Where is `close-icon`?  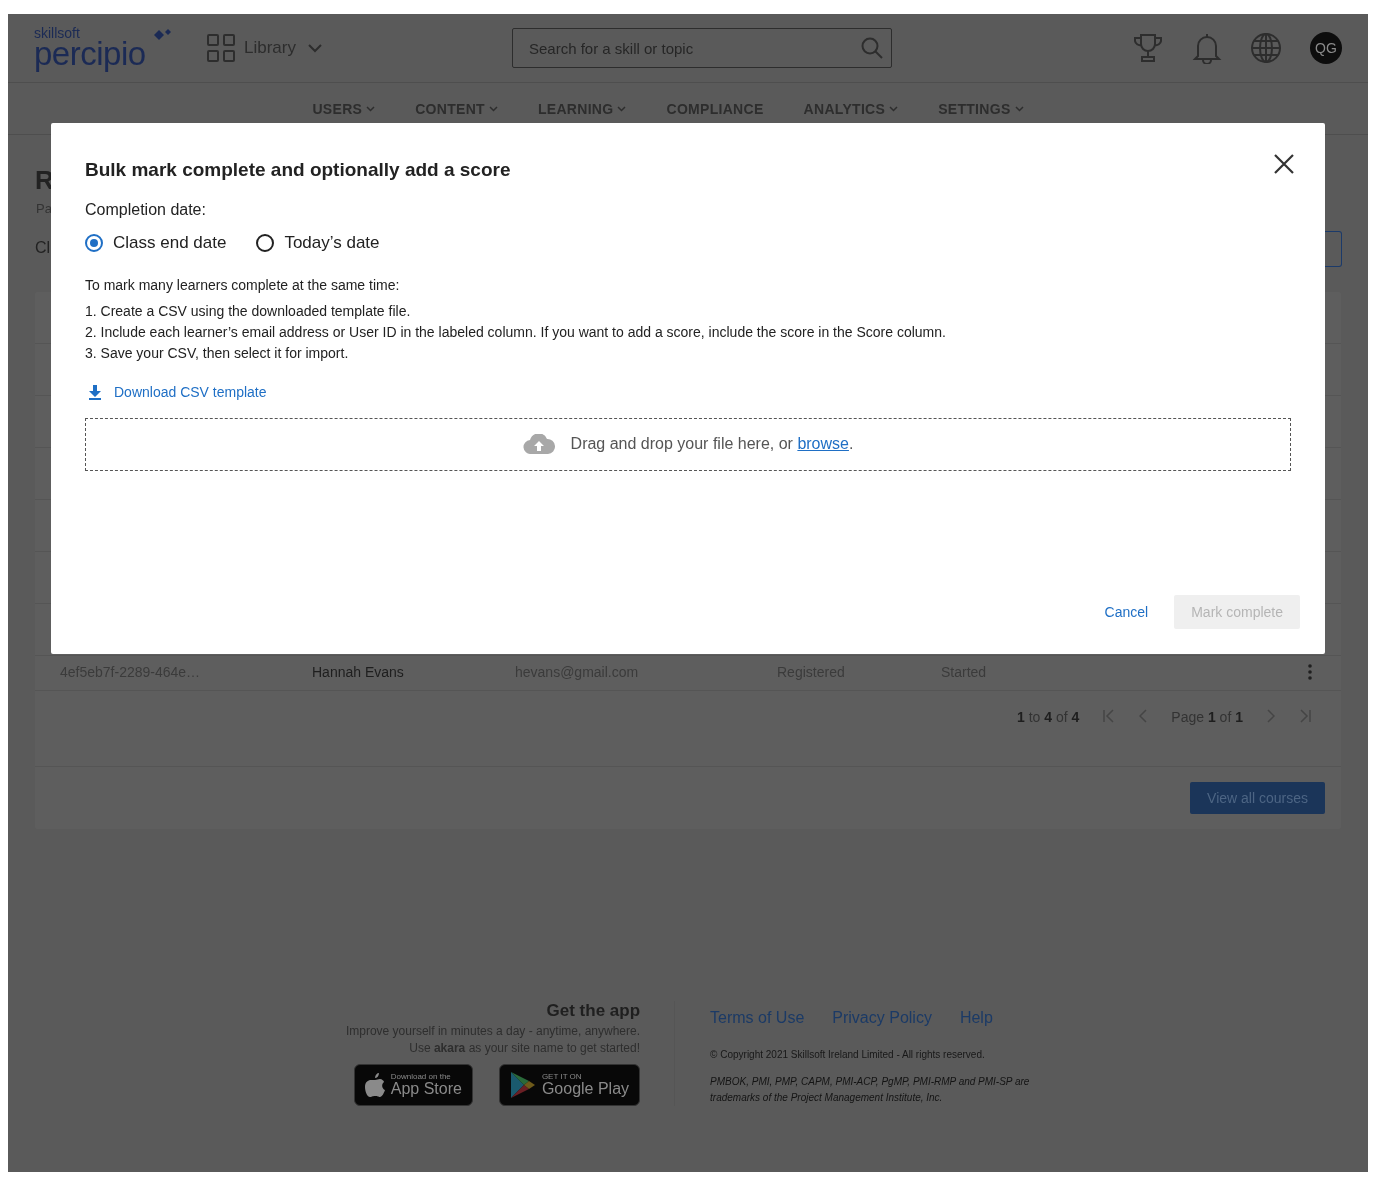 close-icon is located at coordinates (1284, 164).